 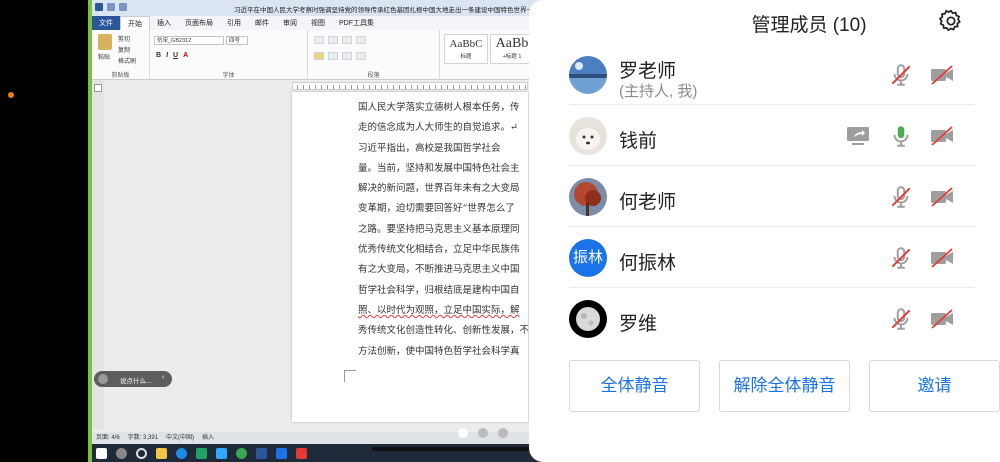 What do you see at coordinates (111, 7) in the screenshot?
I see `save-icon` at bounding box center [111, 7].